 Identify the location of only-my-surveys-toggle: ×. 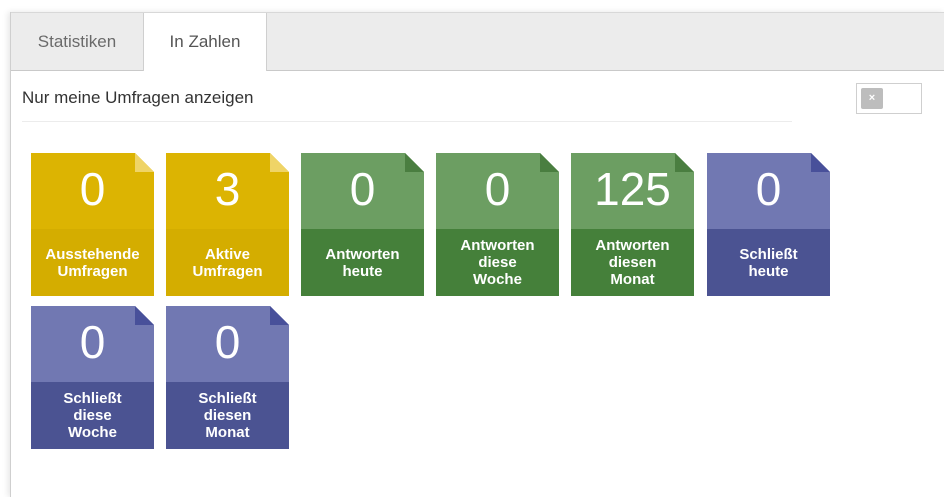
(889, 98).